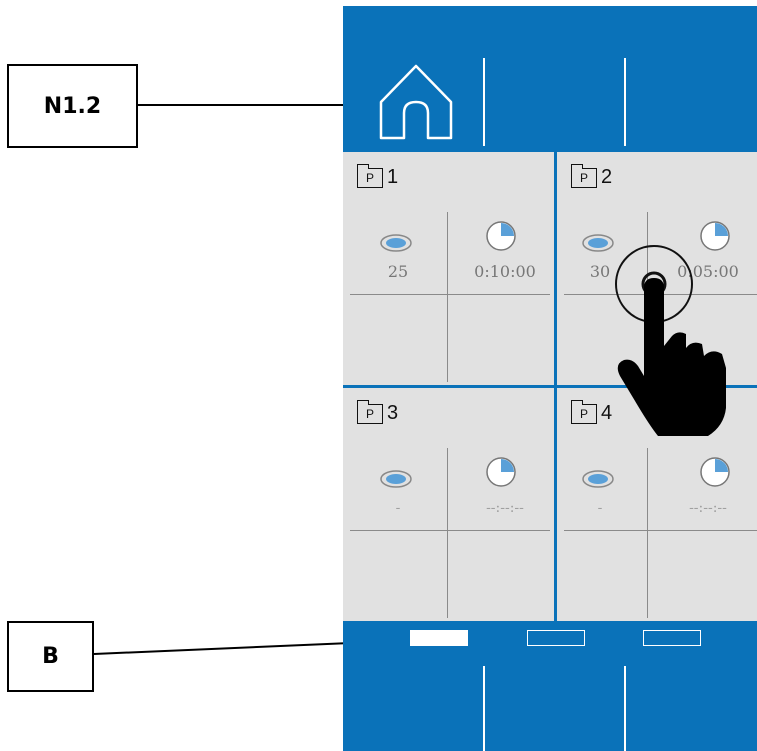 The image size is (757, 751). What do you see at coordinates (393, 413) in the screenshot?
I see `panel-number: 3` at bounding box center [393, 413].